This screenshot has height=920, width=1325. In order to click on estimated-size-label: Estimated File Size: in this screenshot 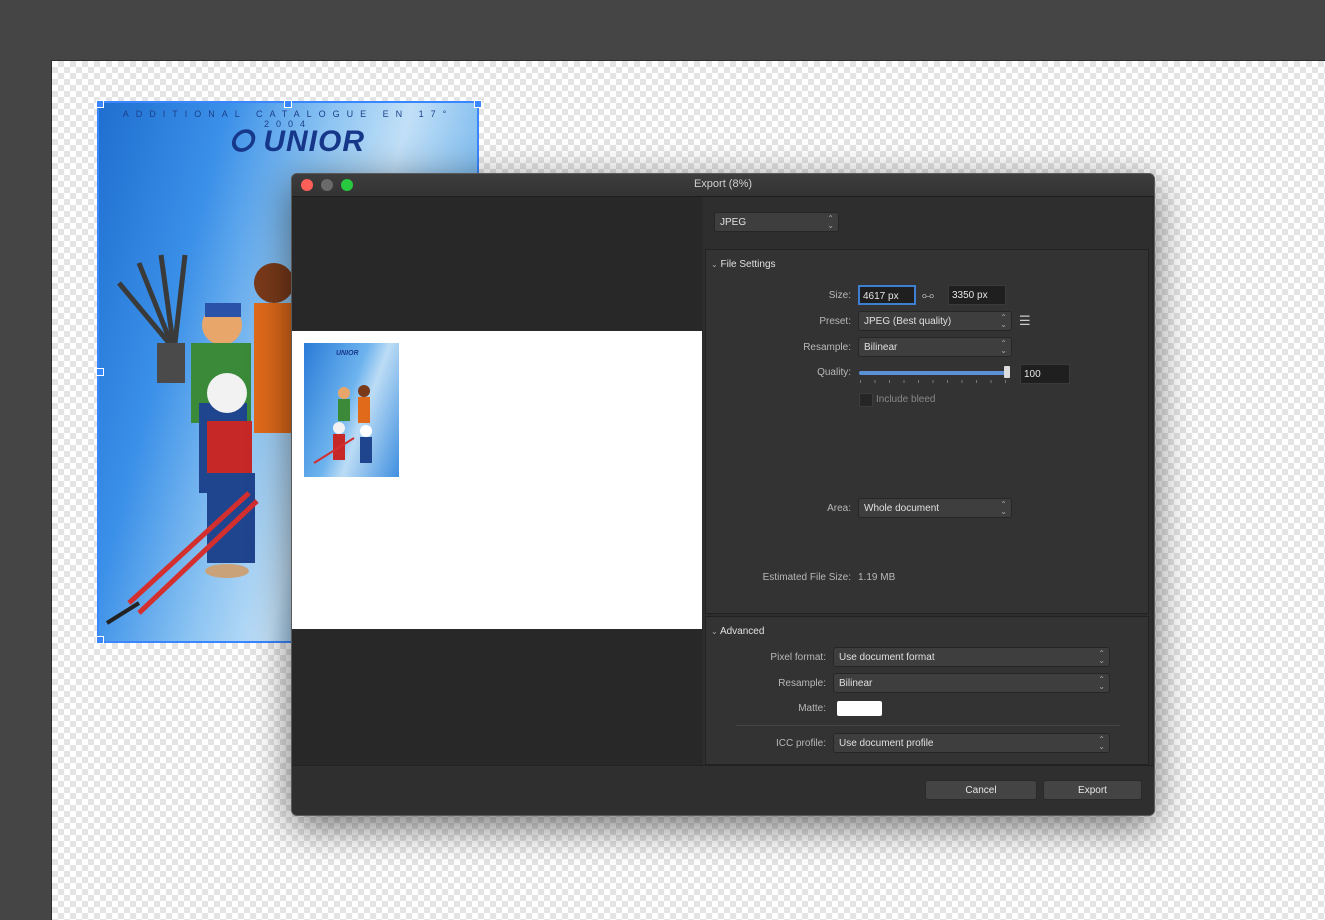, I will do `click(806, 577)`.